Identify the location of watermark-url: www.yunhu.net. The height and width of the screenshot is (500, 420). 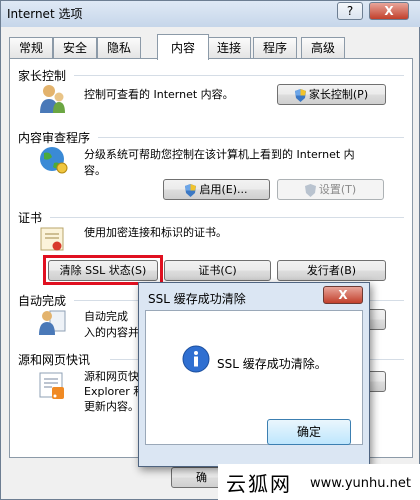
(360, 483).